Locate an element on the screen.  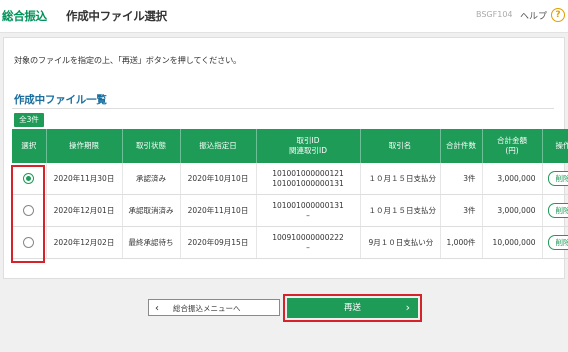
resend-label: 再送 is located at coordinates (352, 308).